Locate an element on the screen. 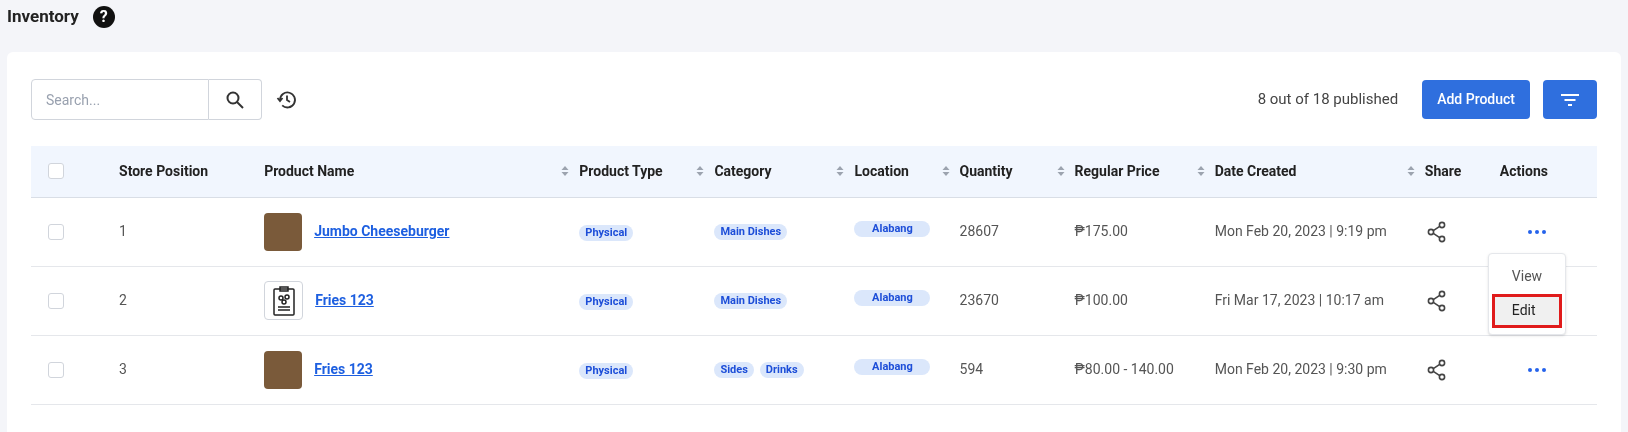 The width and height of the screenshot is (1628, 432). regular-price: ₱175.00 is located at coordinates (1101, 231).